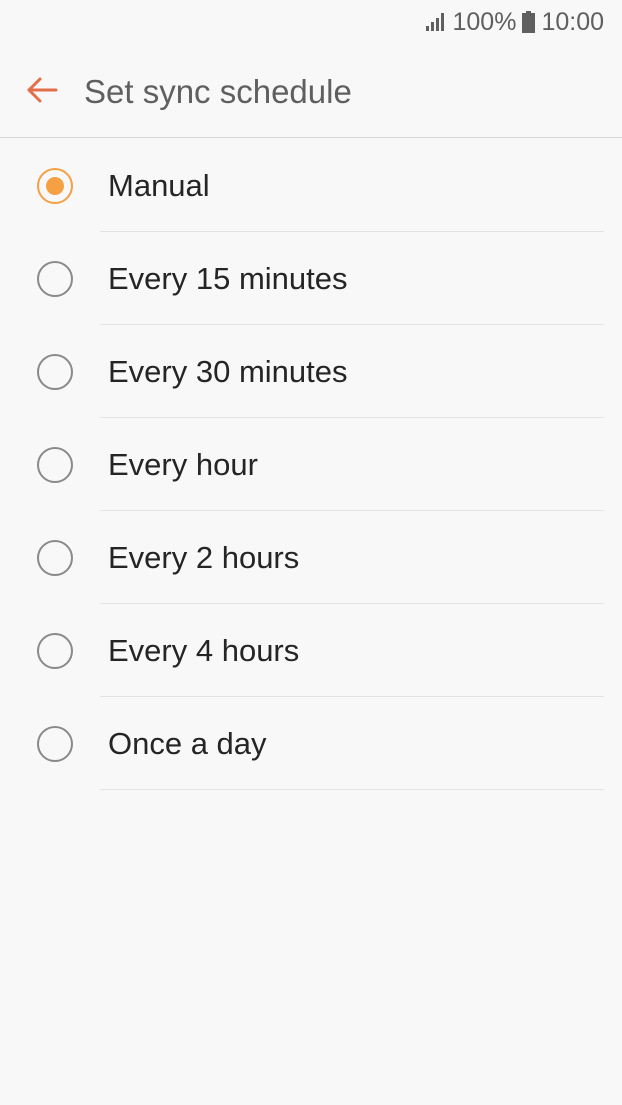 The image size is (622, 1105). I want to click on signal-strength-icon, so click(436, 22).